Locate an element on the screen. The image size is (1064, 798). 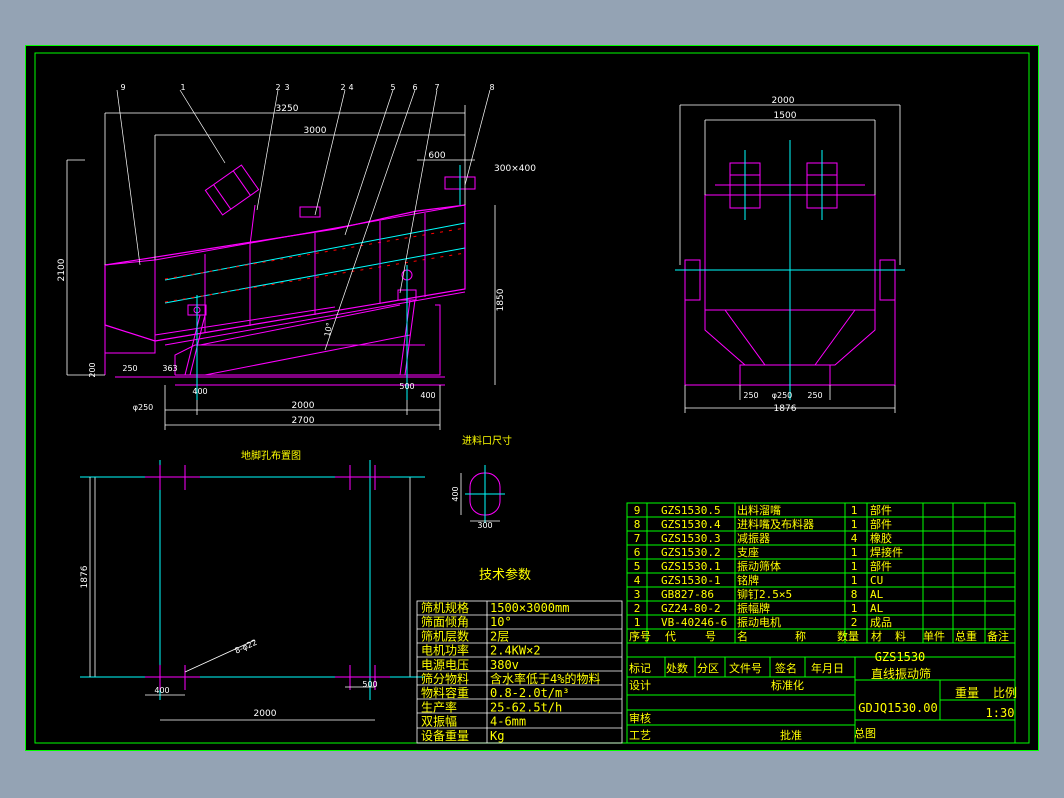
bom-name-1: 进料嘴及布料器 is located at coordinates (775, 524).